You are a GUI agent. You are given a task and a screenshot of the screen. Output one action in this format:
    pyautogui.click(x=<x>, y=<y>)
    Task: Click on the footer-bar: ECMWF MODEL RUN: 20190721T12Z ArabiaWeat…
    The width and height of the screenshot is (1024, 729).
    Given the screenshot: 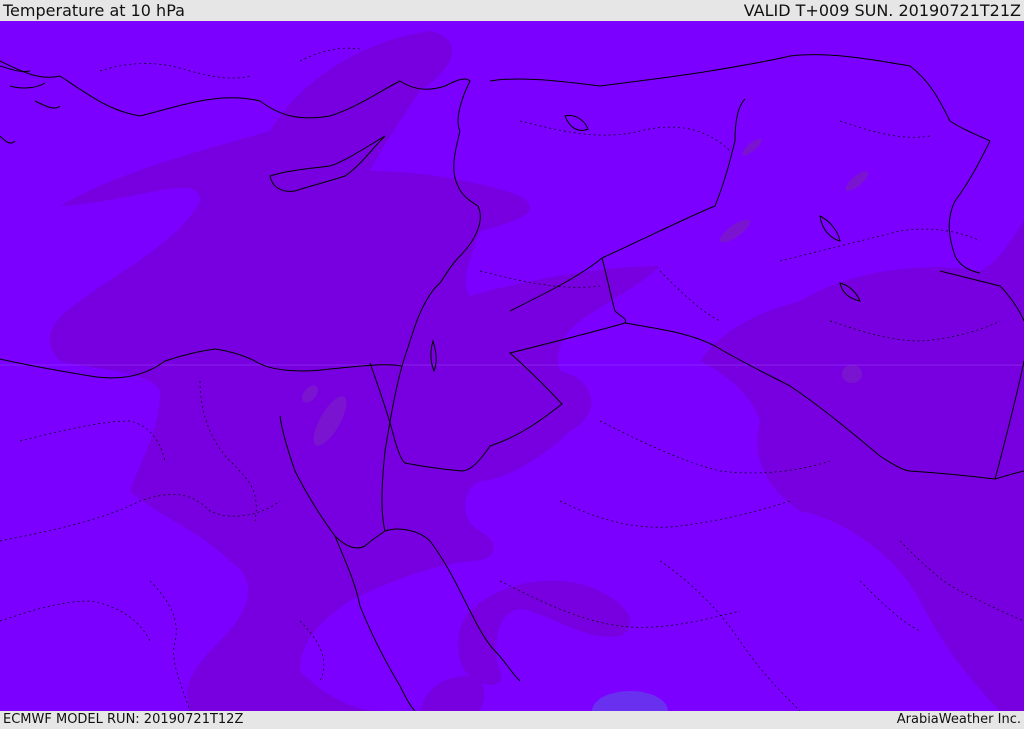 What is the action you would take?
    pyautogui.click(x=512, y=720)
    